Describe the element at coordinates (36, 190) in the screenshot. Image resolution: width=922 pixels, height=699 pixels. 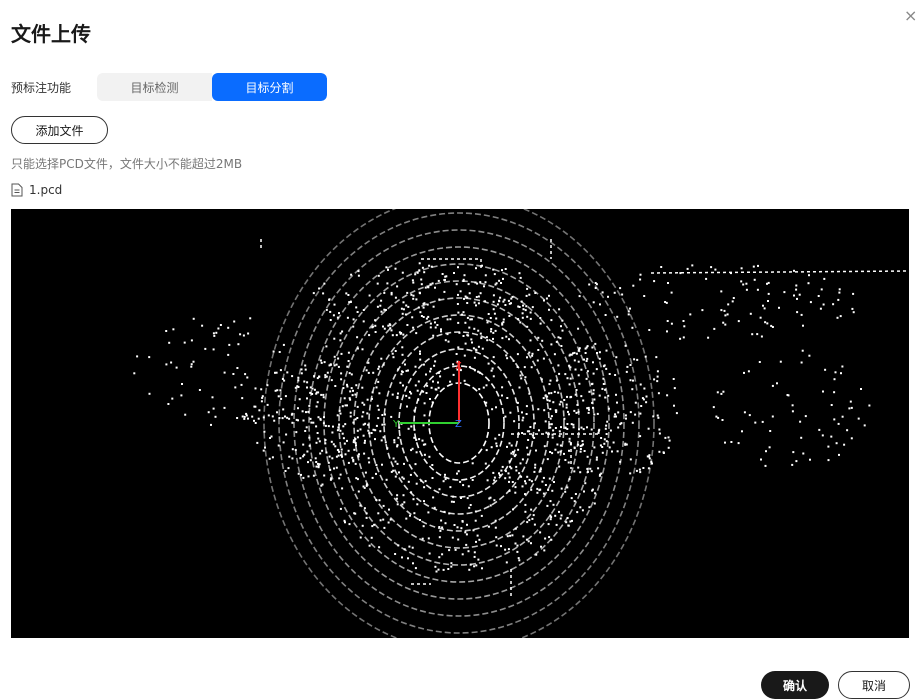
I see `file-item: 1.pcd` at that location.